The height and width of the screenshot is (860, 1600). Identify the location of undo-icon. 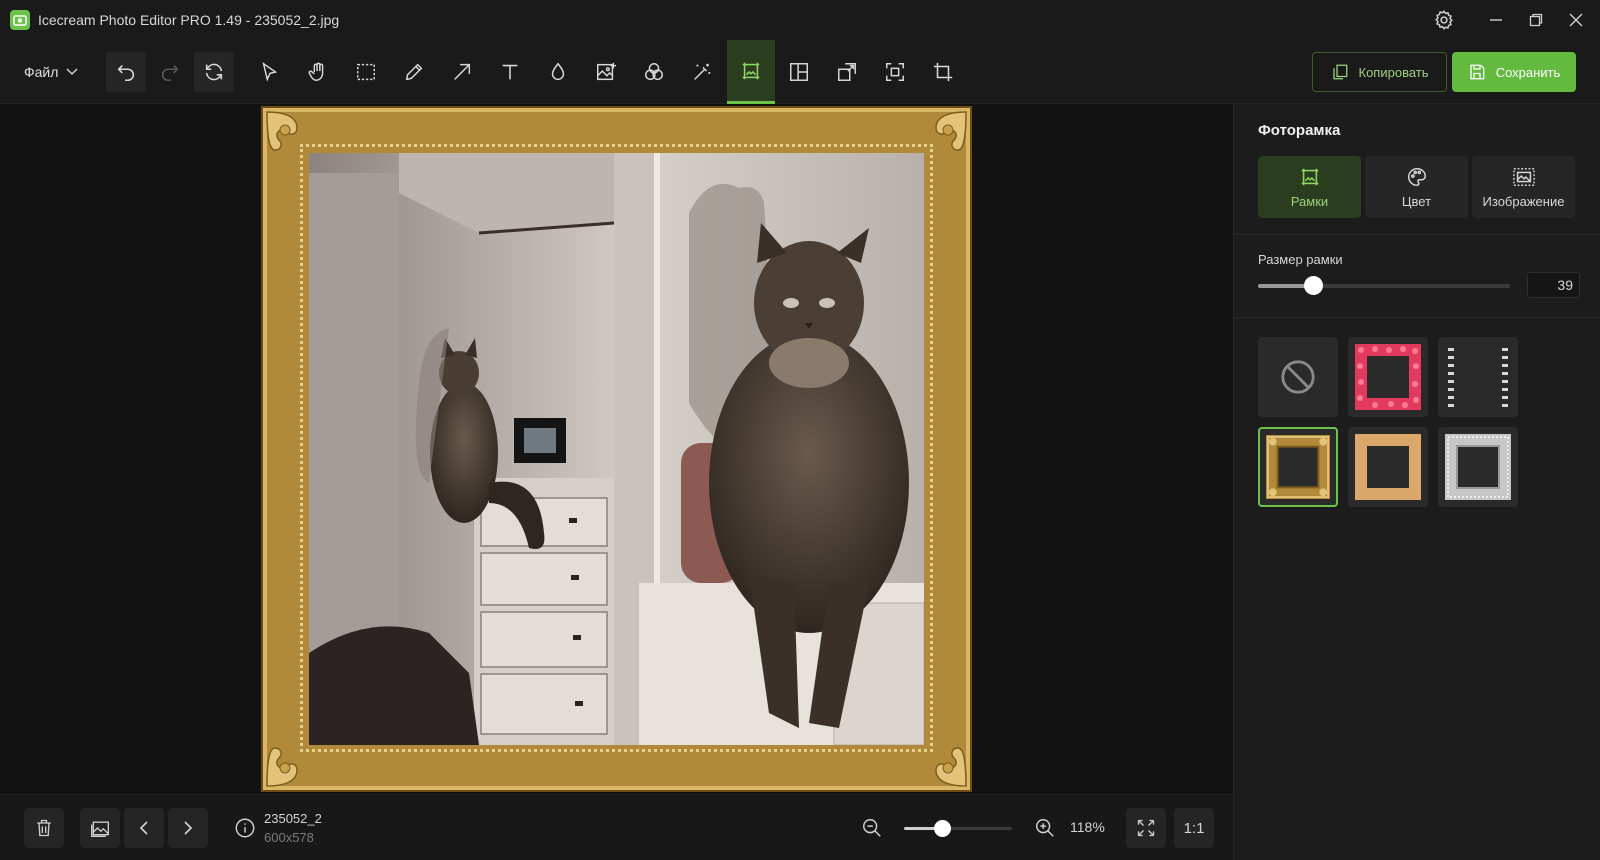
(126, 73).